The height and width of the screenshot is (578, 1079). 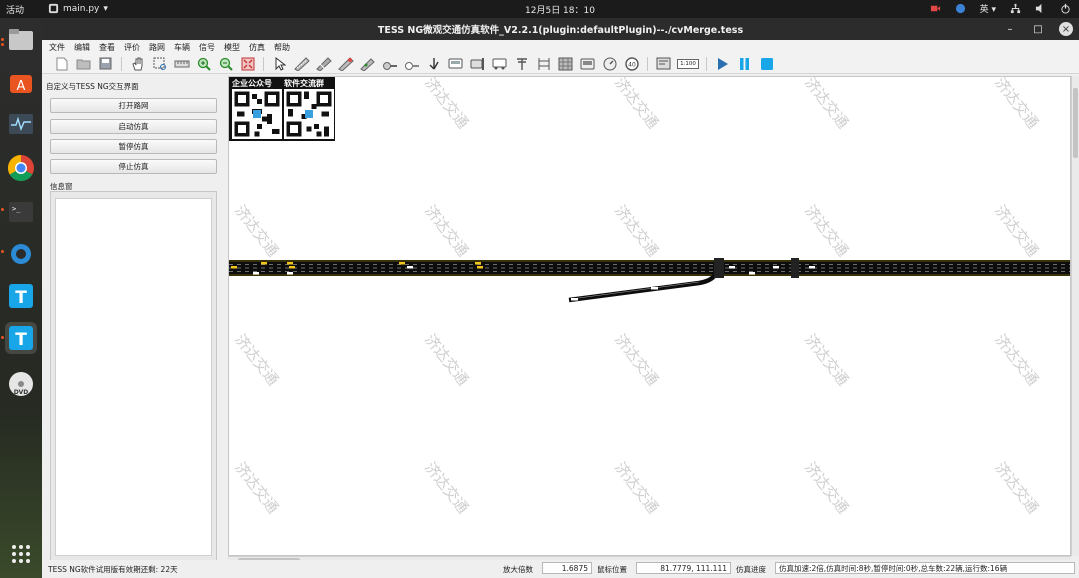 What do you see at coordinates (133, 105) in the screenshot?
I see `open-network-button: 打开路网` at bounding box center [133, 105].